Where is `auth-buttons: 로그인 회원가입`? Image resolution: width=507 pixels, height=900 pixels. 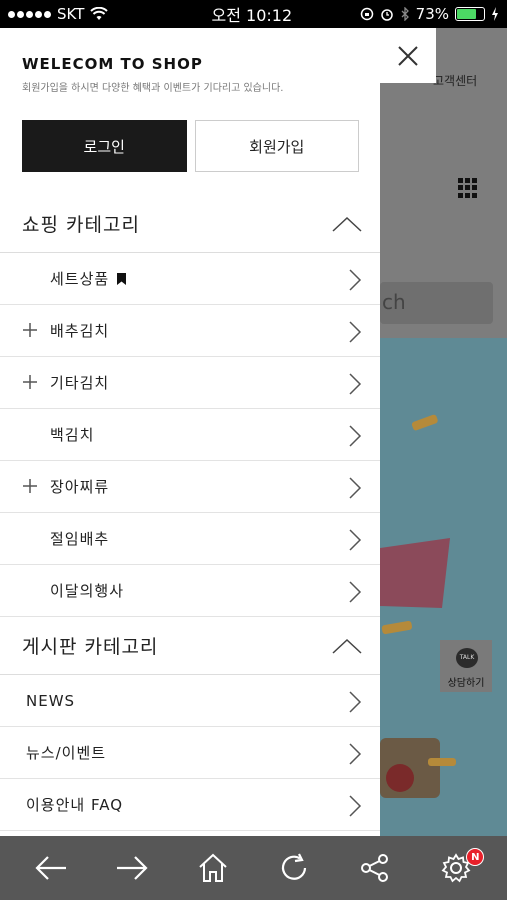 auth-buttons: 로그인 회원가입 is located at coordinates (190, 146).